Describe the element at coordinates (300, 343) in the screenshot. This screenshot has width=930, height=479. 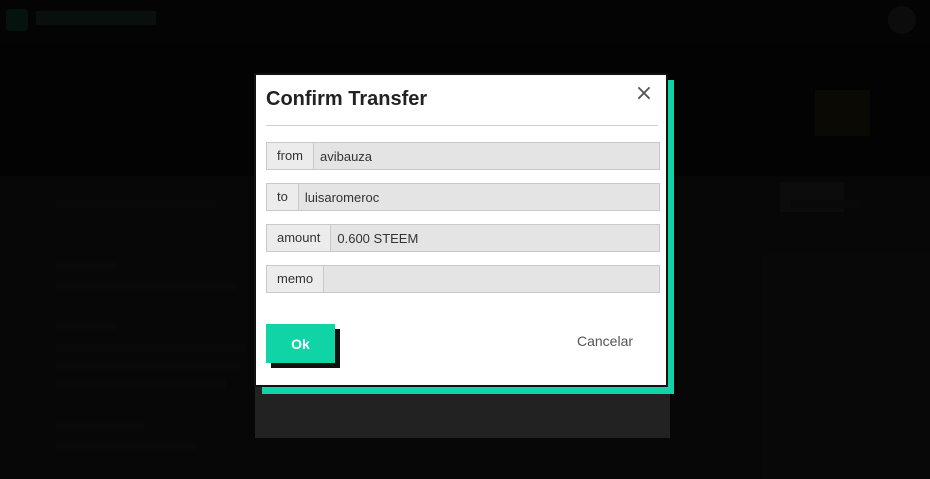
I see `ok-button: Ok` at that location.